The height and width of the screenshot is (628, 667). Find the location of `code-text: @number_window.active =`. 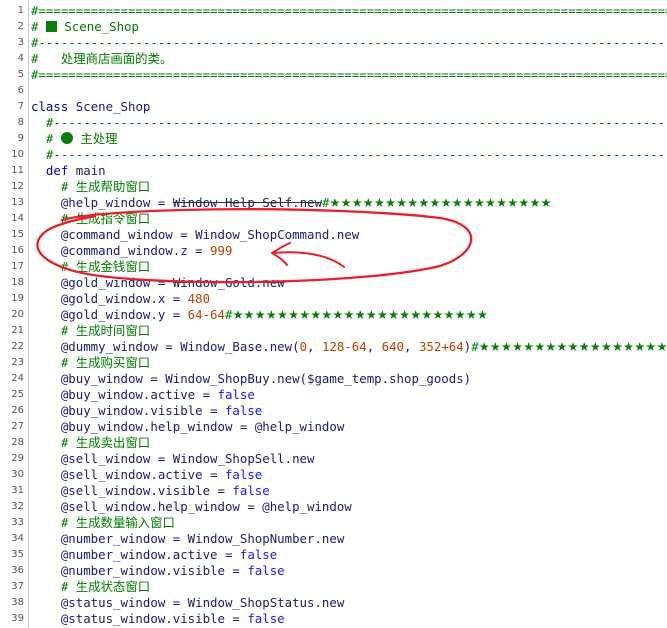

code-text: @number_window.active = is located at coordinates (135, 554).